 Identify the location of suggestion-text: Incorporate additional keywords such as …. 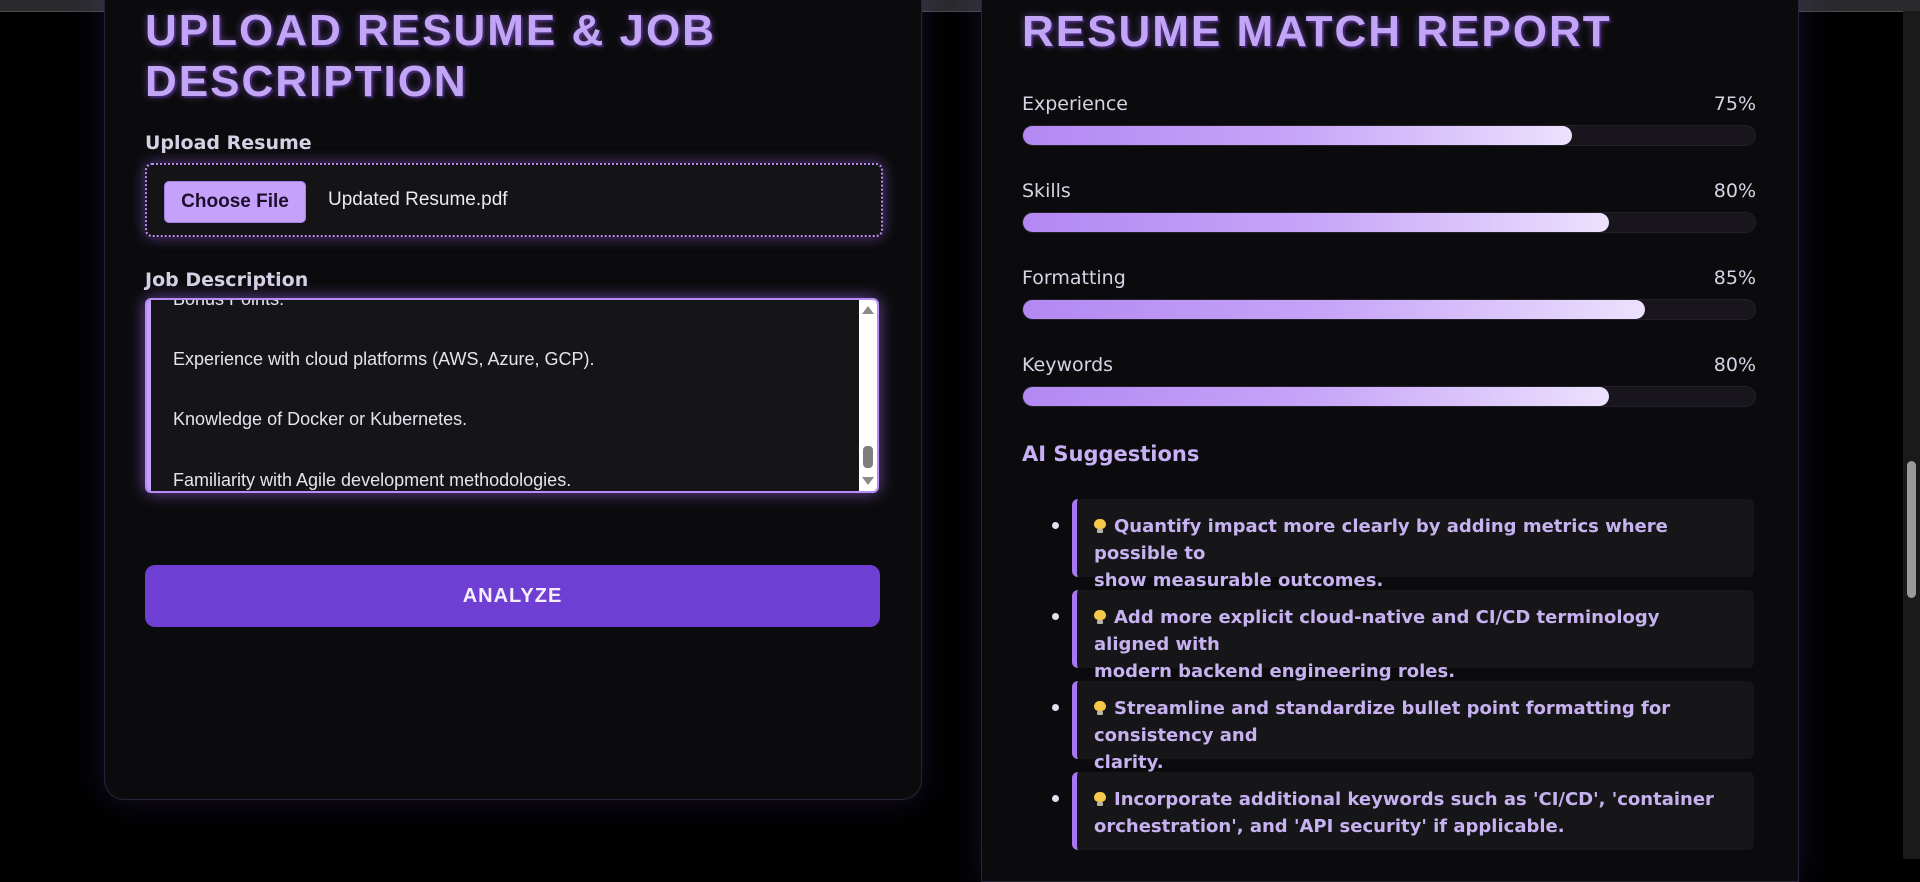
(1416, 813).